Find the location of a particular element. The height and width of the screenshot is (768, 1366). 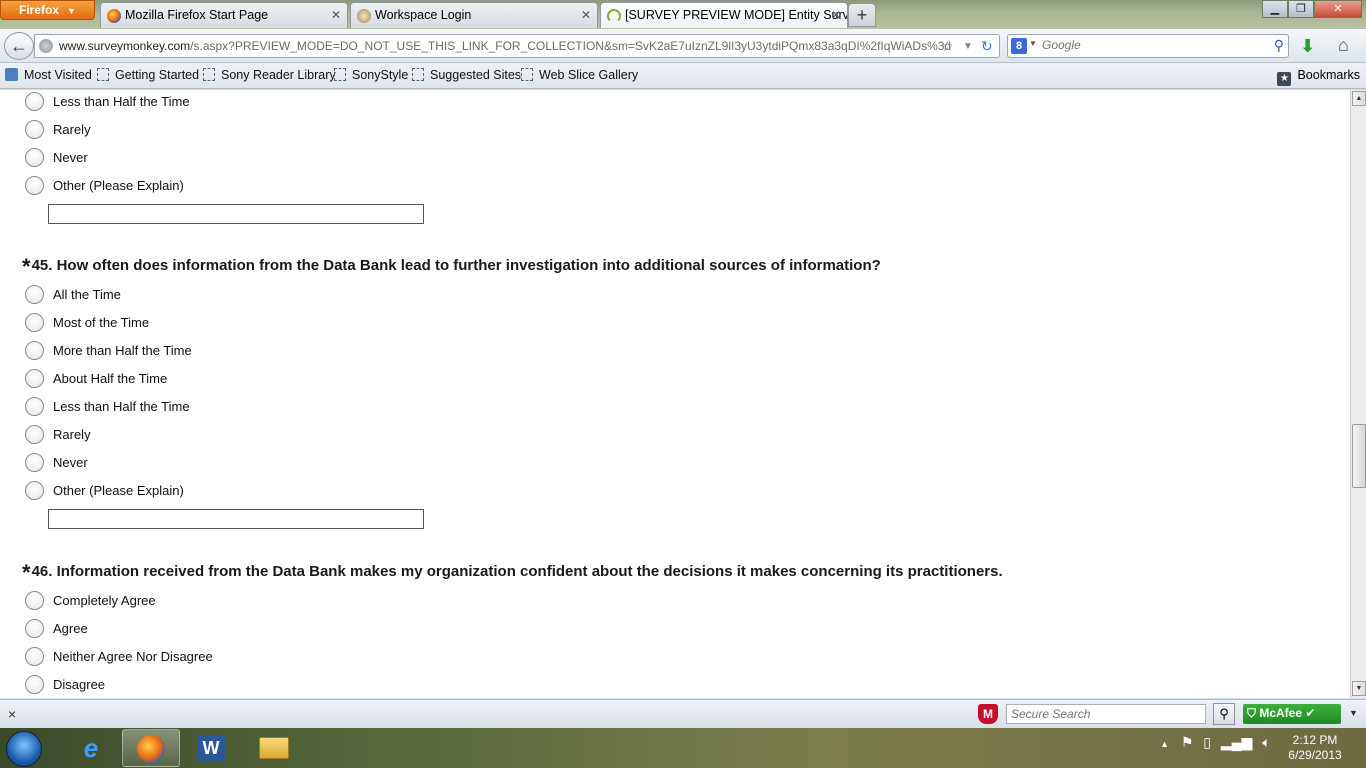

folder-icon is located at coordinates (274, 748).